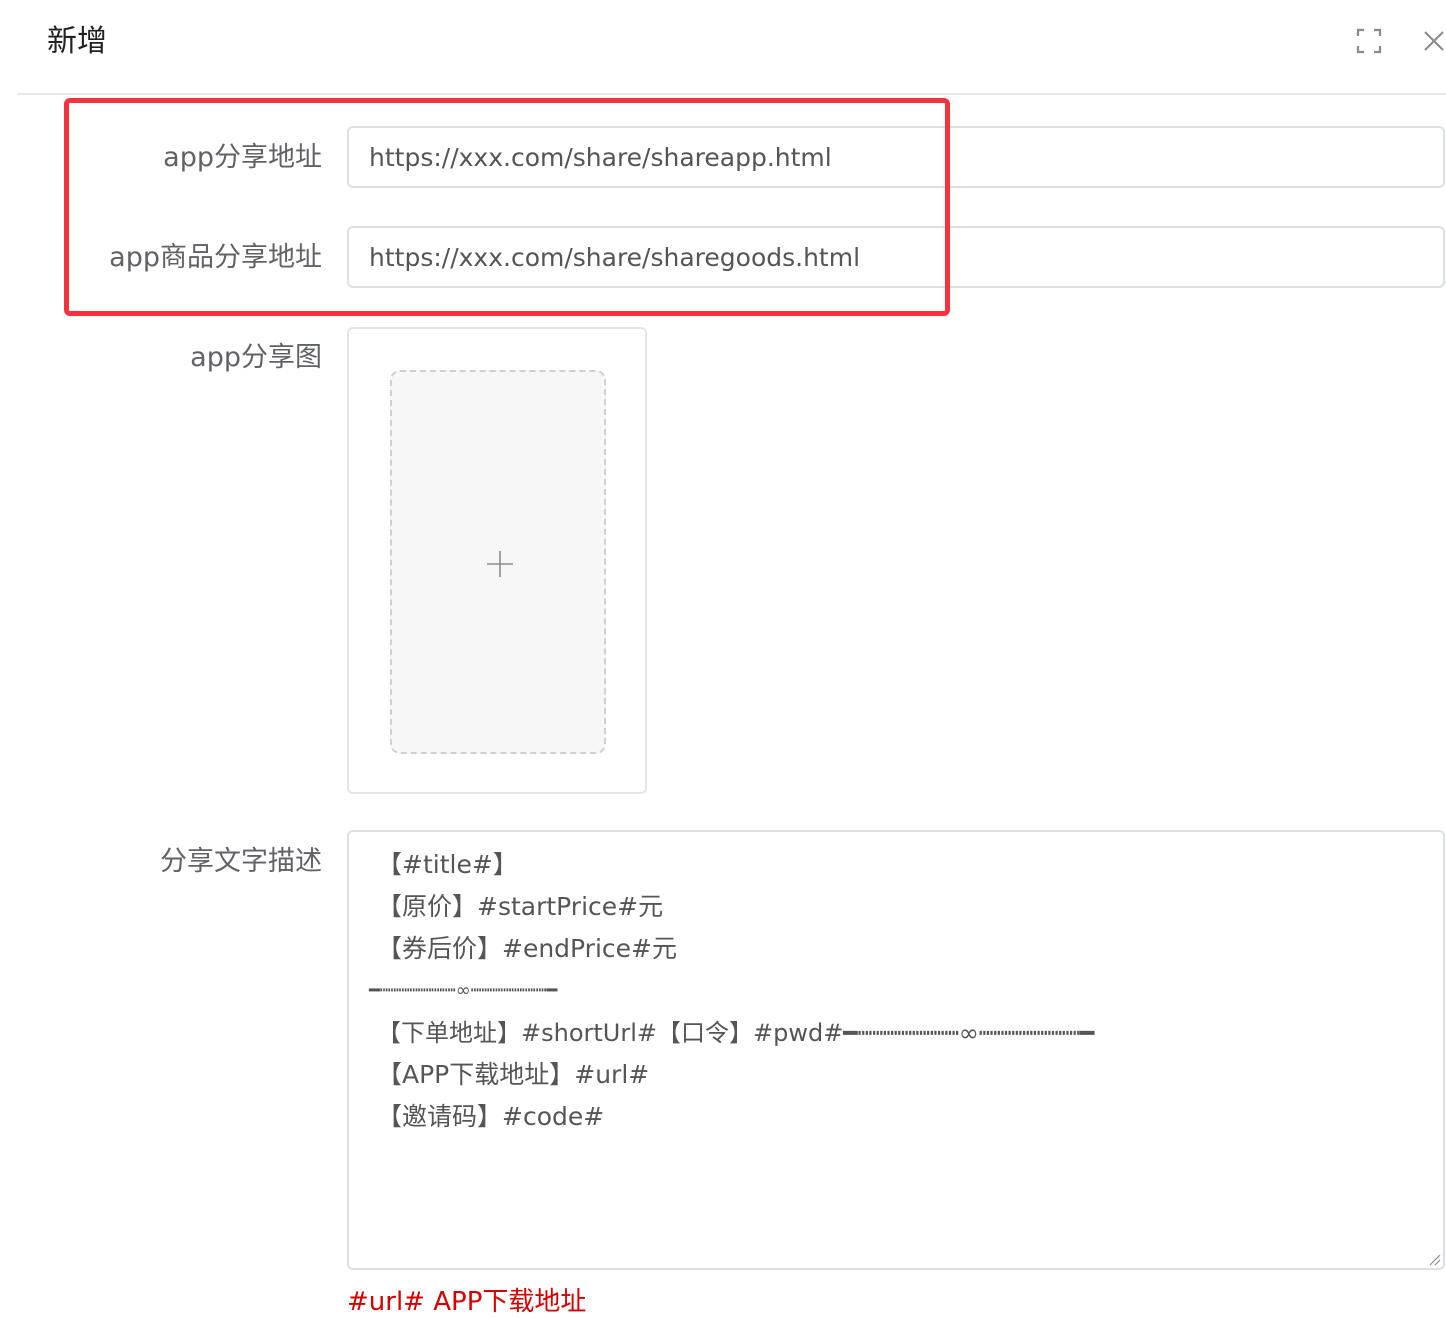 The width and height of the screenshot is (1446, 1318). Describe the element at coordinates (896, 157) in the screenshot. I see `share-url-input` at that location.